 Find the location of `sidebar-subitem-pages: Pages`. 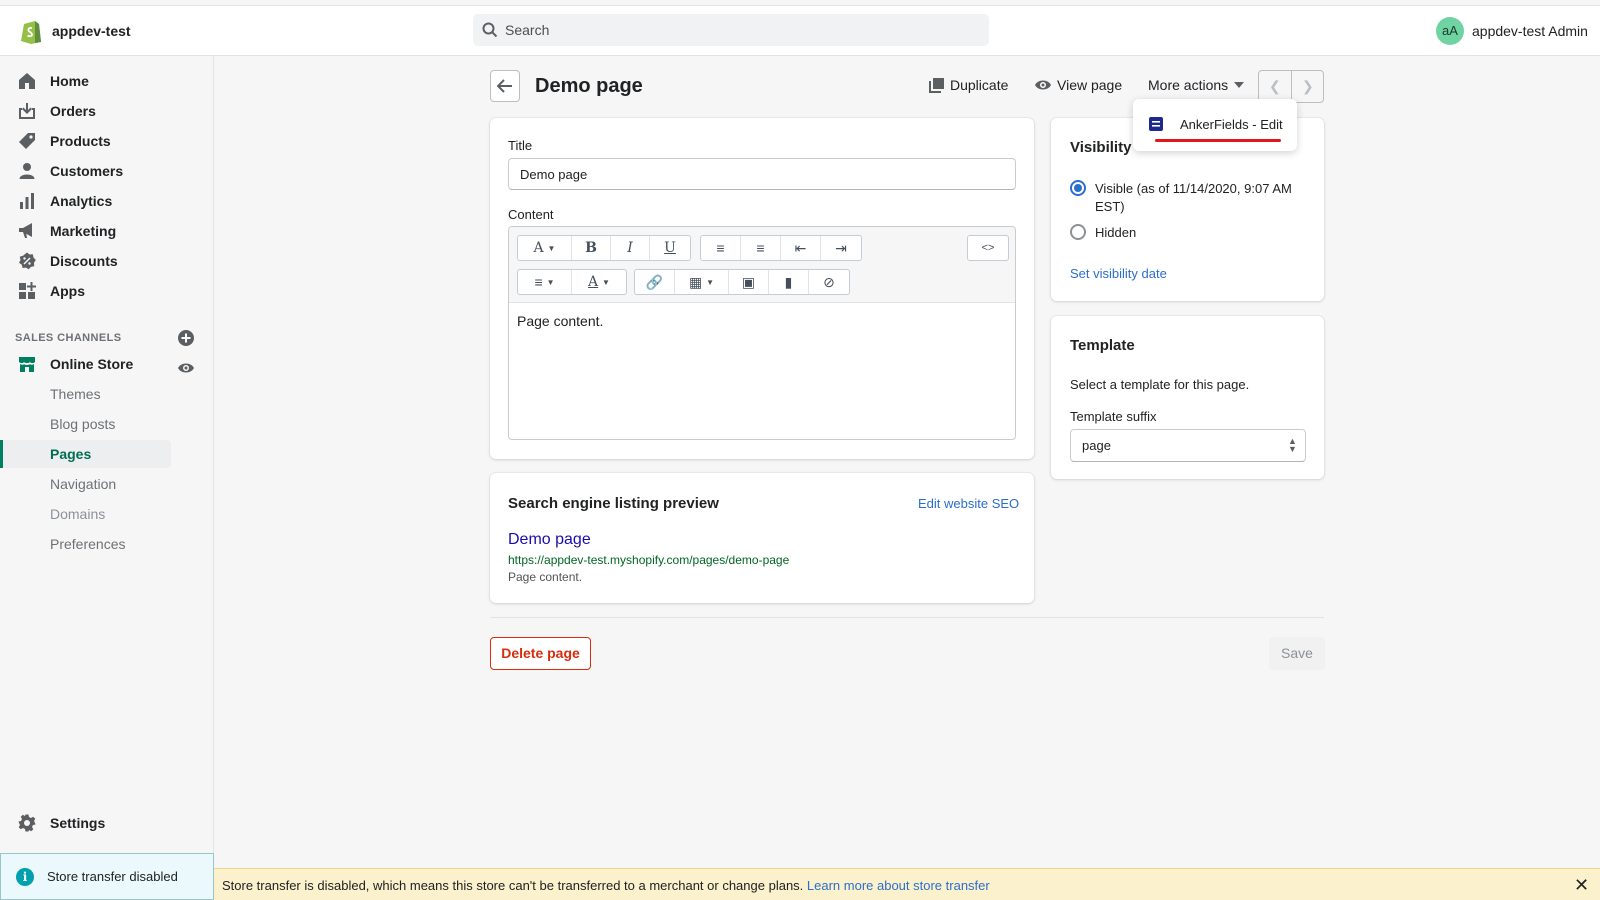

sidebar-subitem-pages: Pages is located at coordinates (85, 454).